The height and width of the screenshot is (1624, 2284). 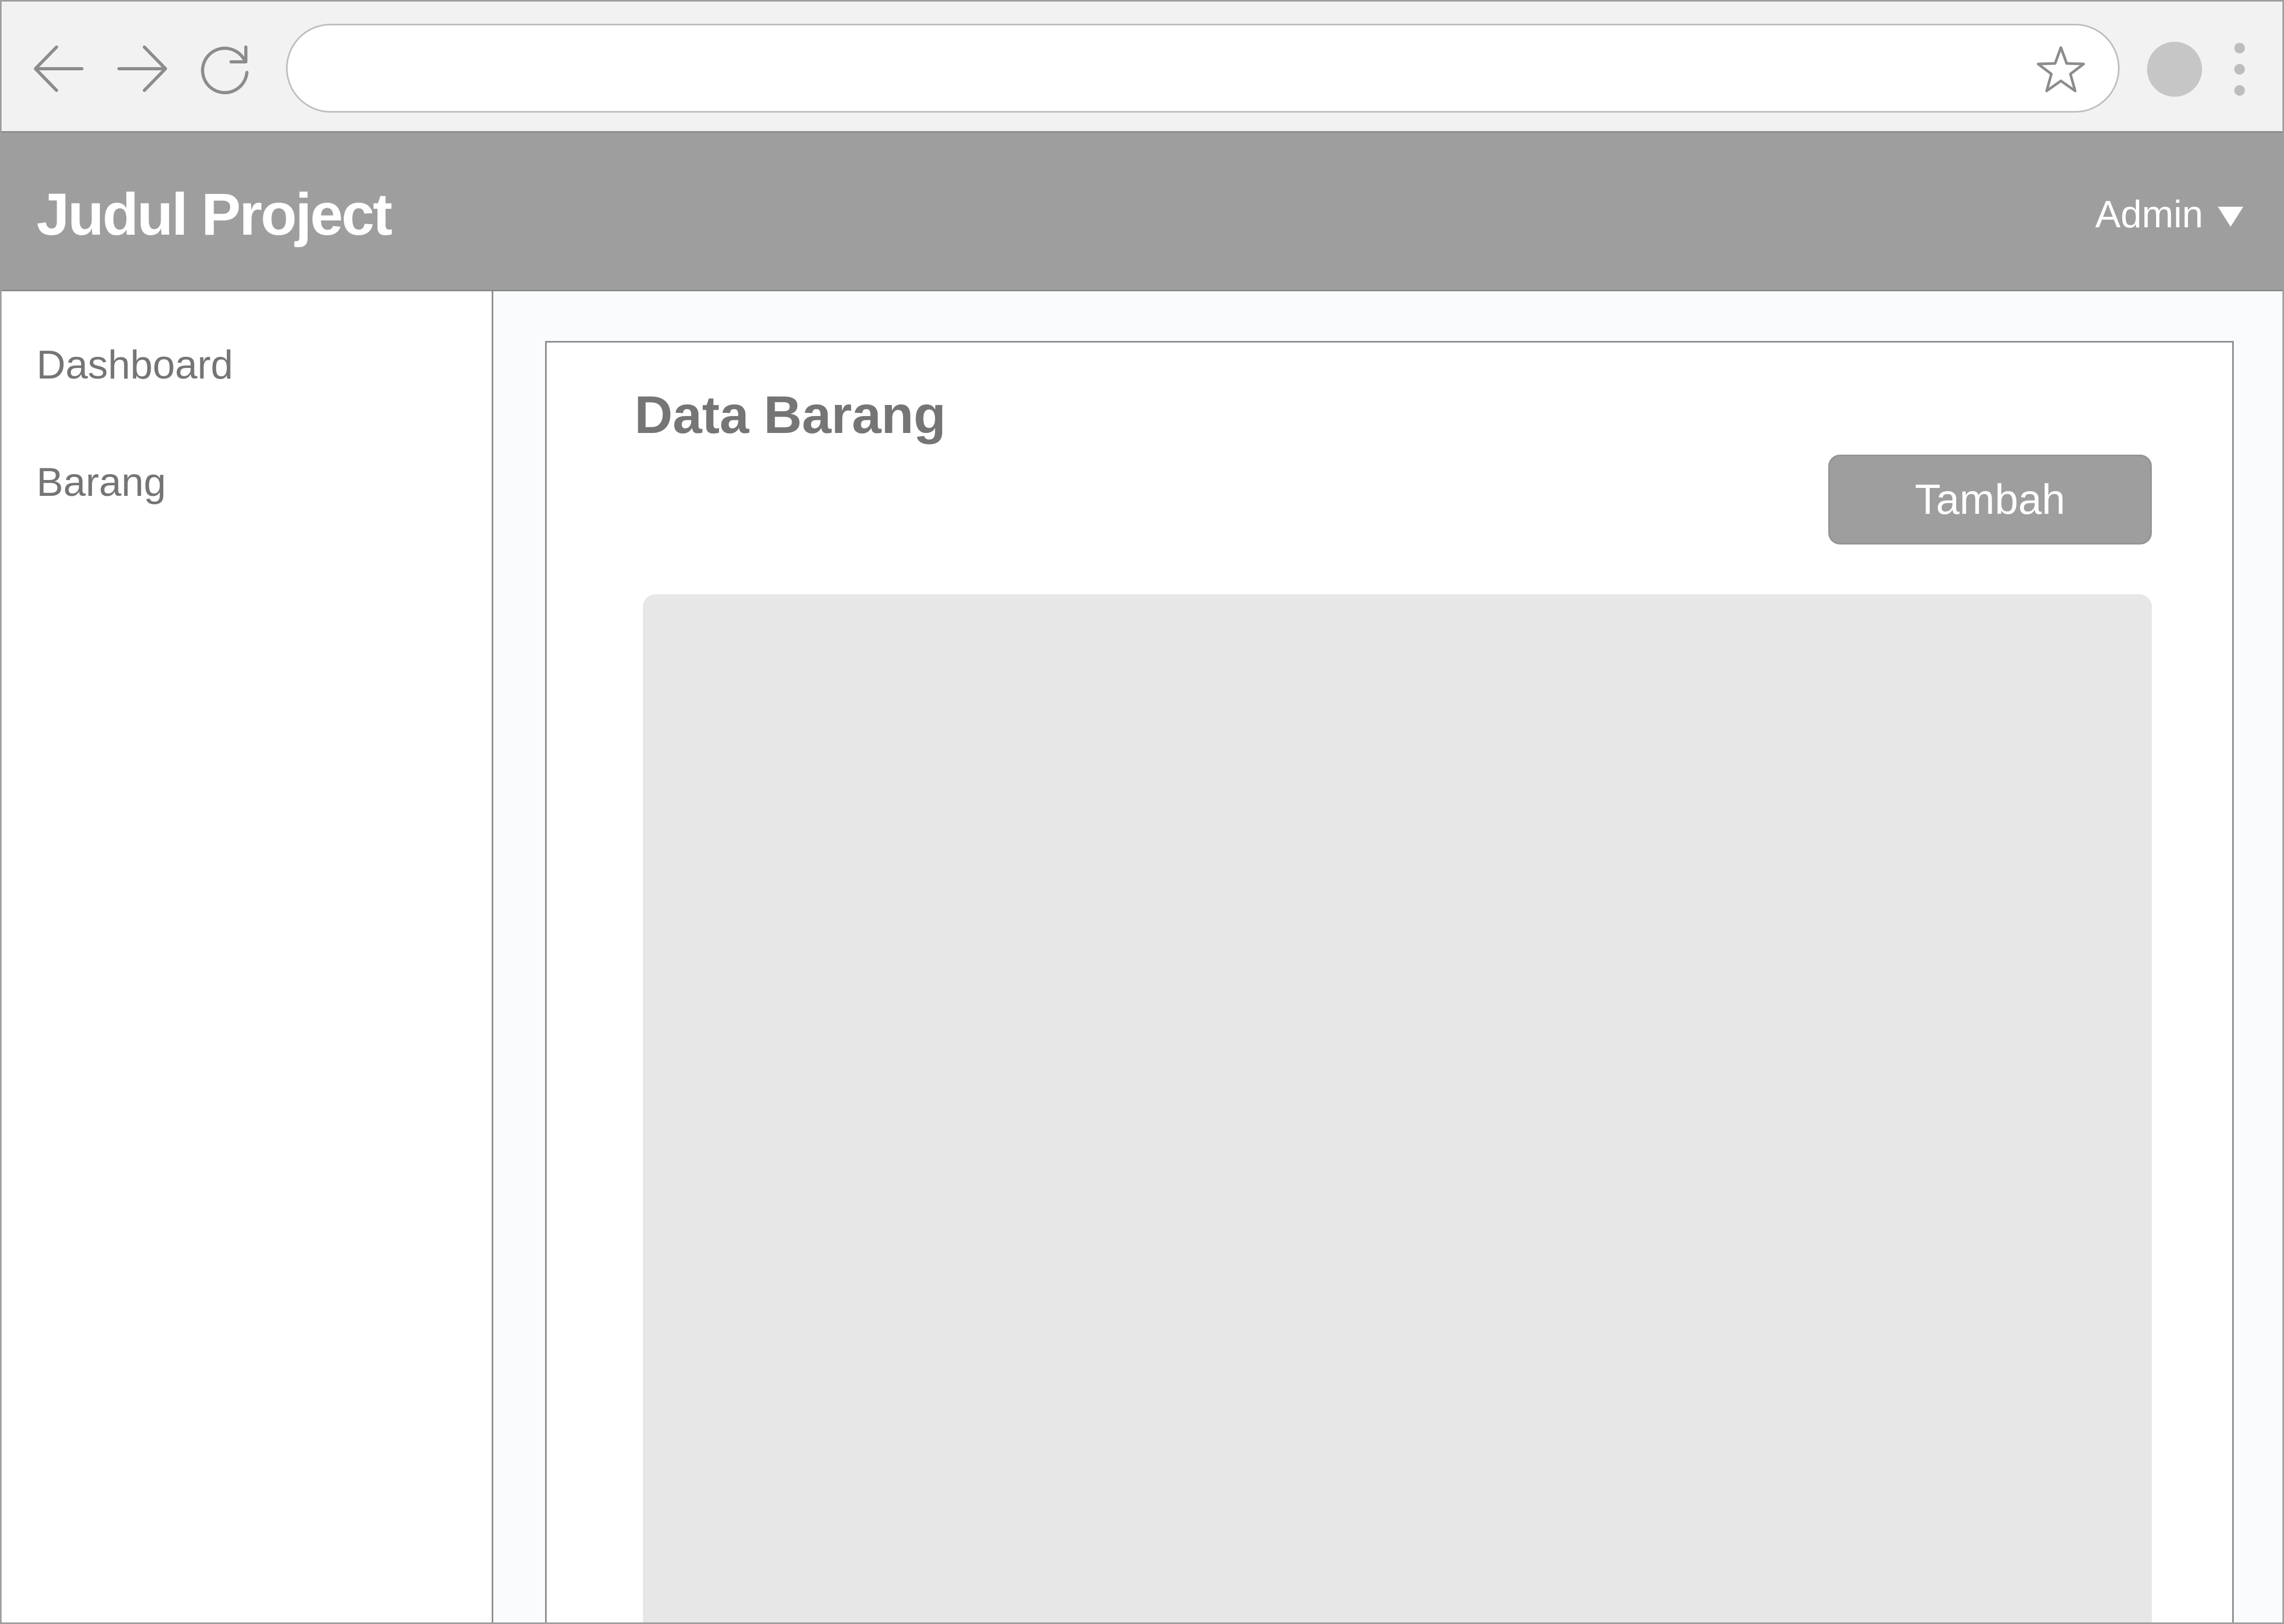 I want to click on add-button: Tambah, so click(x=1990, y=500).